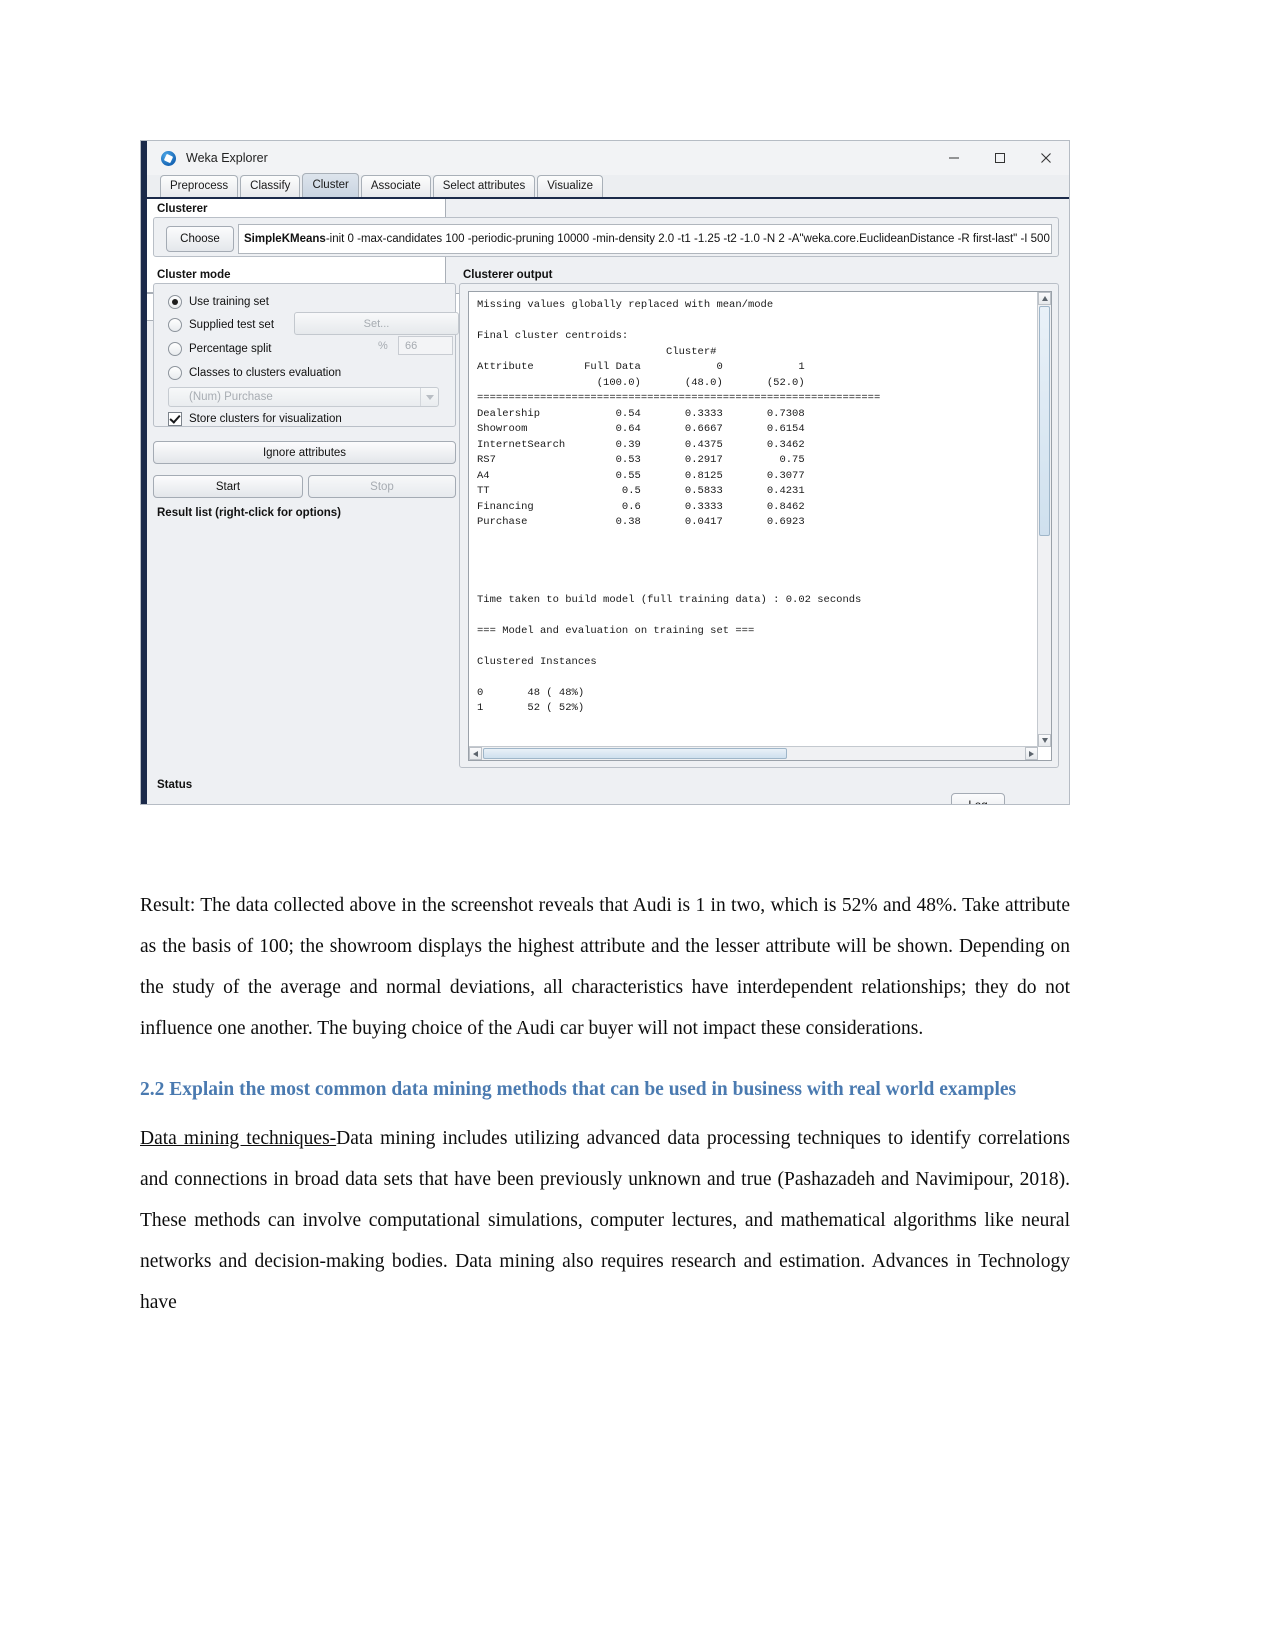 The image size is (1275, 1651). What do you see at coordinates (182, 209) in the screenshot?
I see `clusterer-panel-label: Clusterer` at bounding box center [182, 209].